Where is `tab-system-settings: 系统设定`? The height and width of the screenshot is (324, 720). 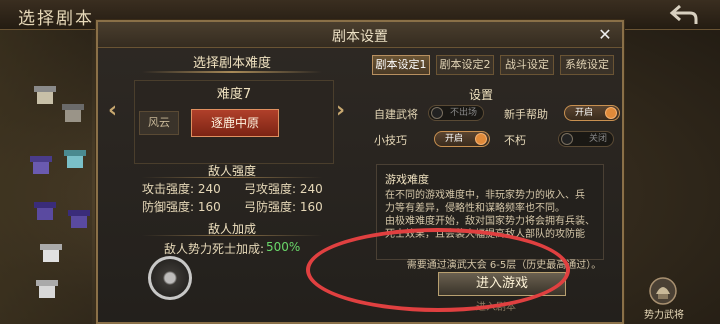
tab-system-settings: 系统设定 is located at coordinates (587, 65).